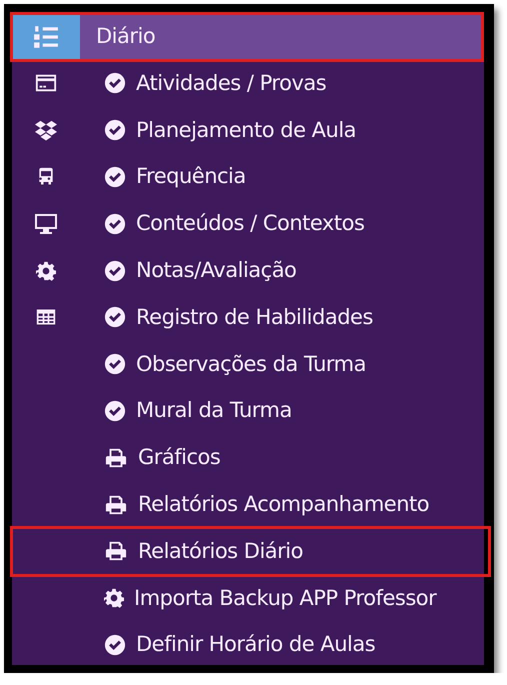 The image size is (507, 685). I want to click on menu-title: Diário, so click(126, 36).